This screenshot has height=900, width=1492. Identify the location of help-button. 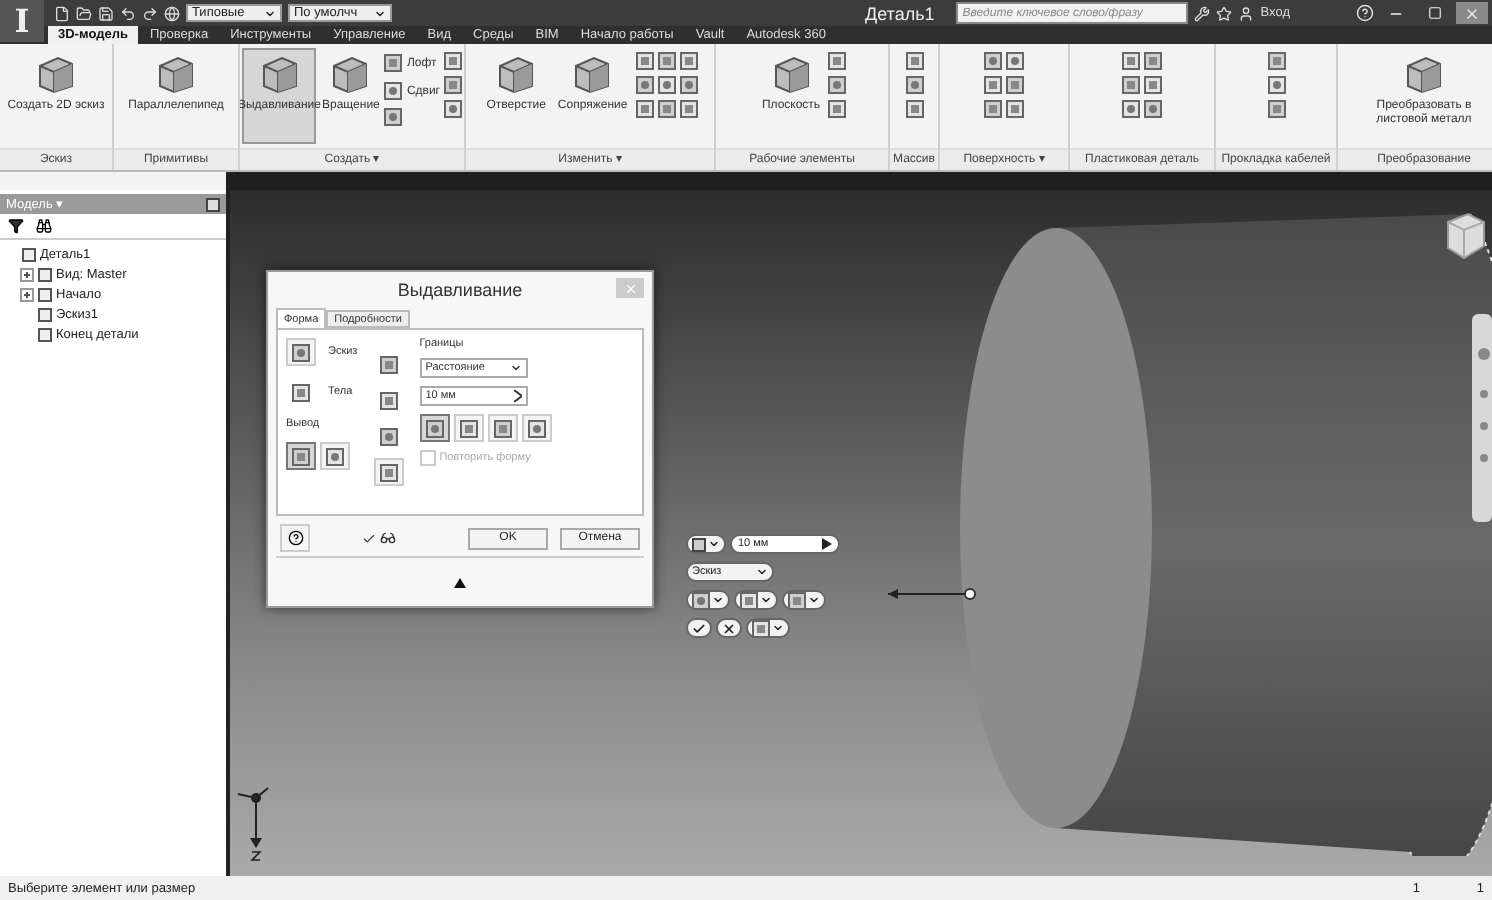
(295, 538).